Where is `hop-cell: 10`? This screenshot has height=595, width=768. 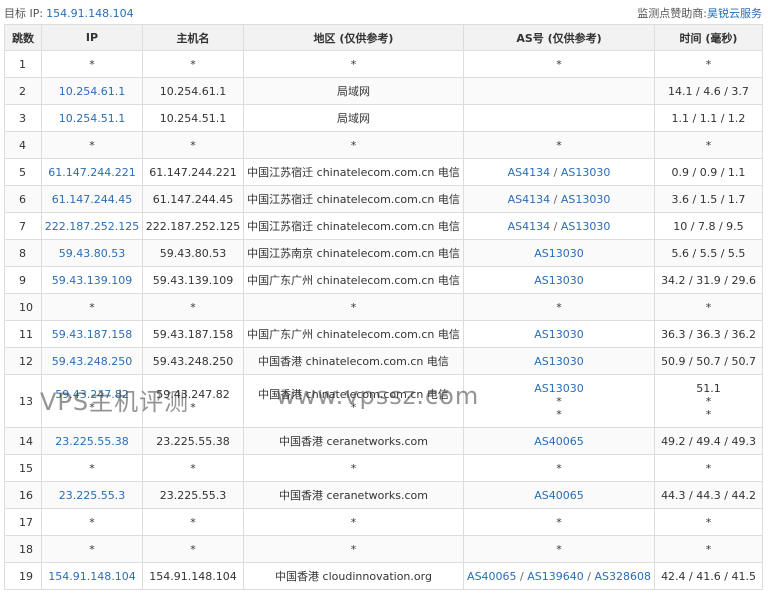
hop-cell: 10 is located at coordinates (23, 307).